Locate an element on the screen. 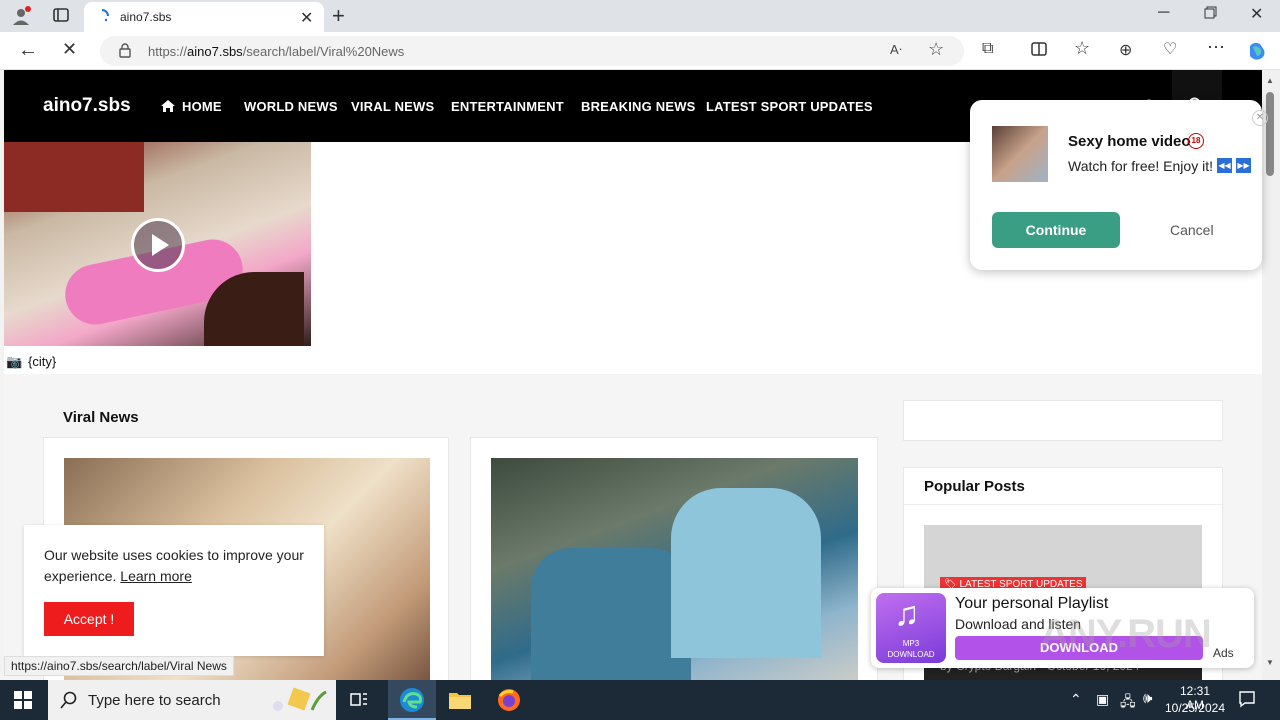 Image resolution: width=1280 pixels, height=720 pixels. scroll-down-icon: ▼ is located at coordinates (1270, 662).